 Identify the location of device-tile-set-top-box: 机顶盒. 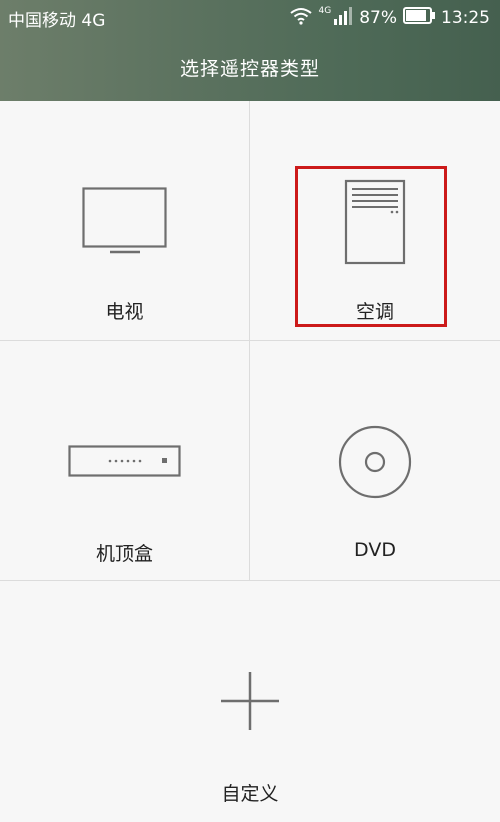
(125, 461).